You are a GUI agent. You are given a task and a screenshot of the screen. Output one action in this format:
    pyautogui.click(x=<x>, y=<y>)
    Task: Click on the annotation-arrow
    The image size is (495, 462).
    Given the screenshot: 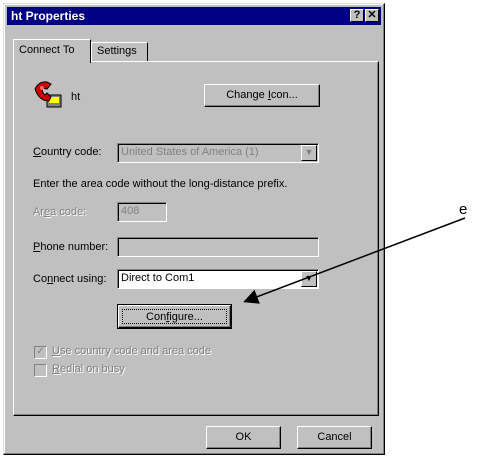 What is the action you would take?
    pyautogui.click(x=354, y=260)
    